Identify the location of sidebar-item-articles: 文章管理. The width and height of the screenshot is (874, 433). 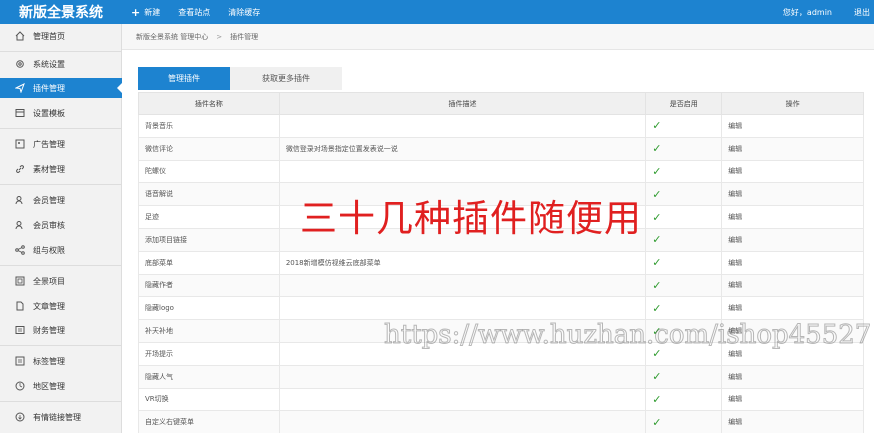
(61, 306).